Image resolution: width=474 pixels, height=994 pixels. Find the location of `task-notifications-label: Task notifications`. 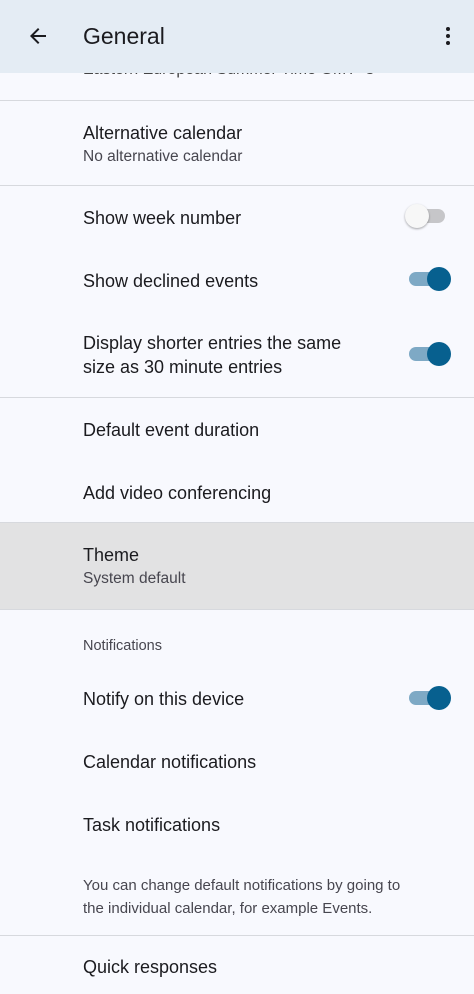

task-notifications-label: Task notifications is located at coordinates (152, 825).